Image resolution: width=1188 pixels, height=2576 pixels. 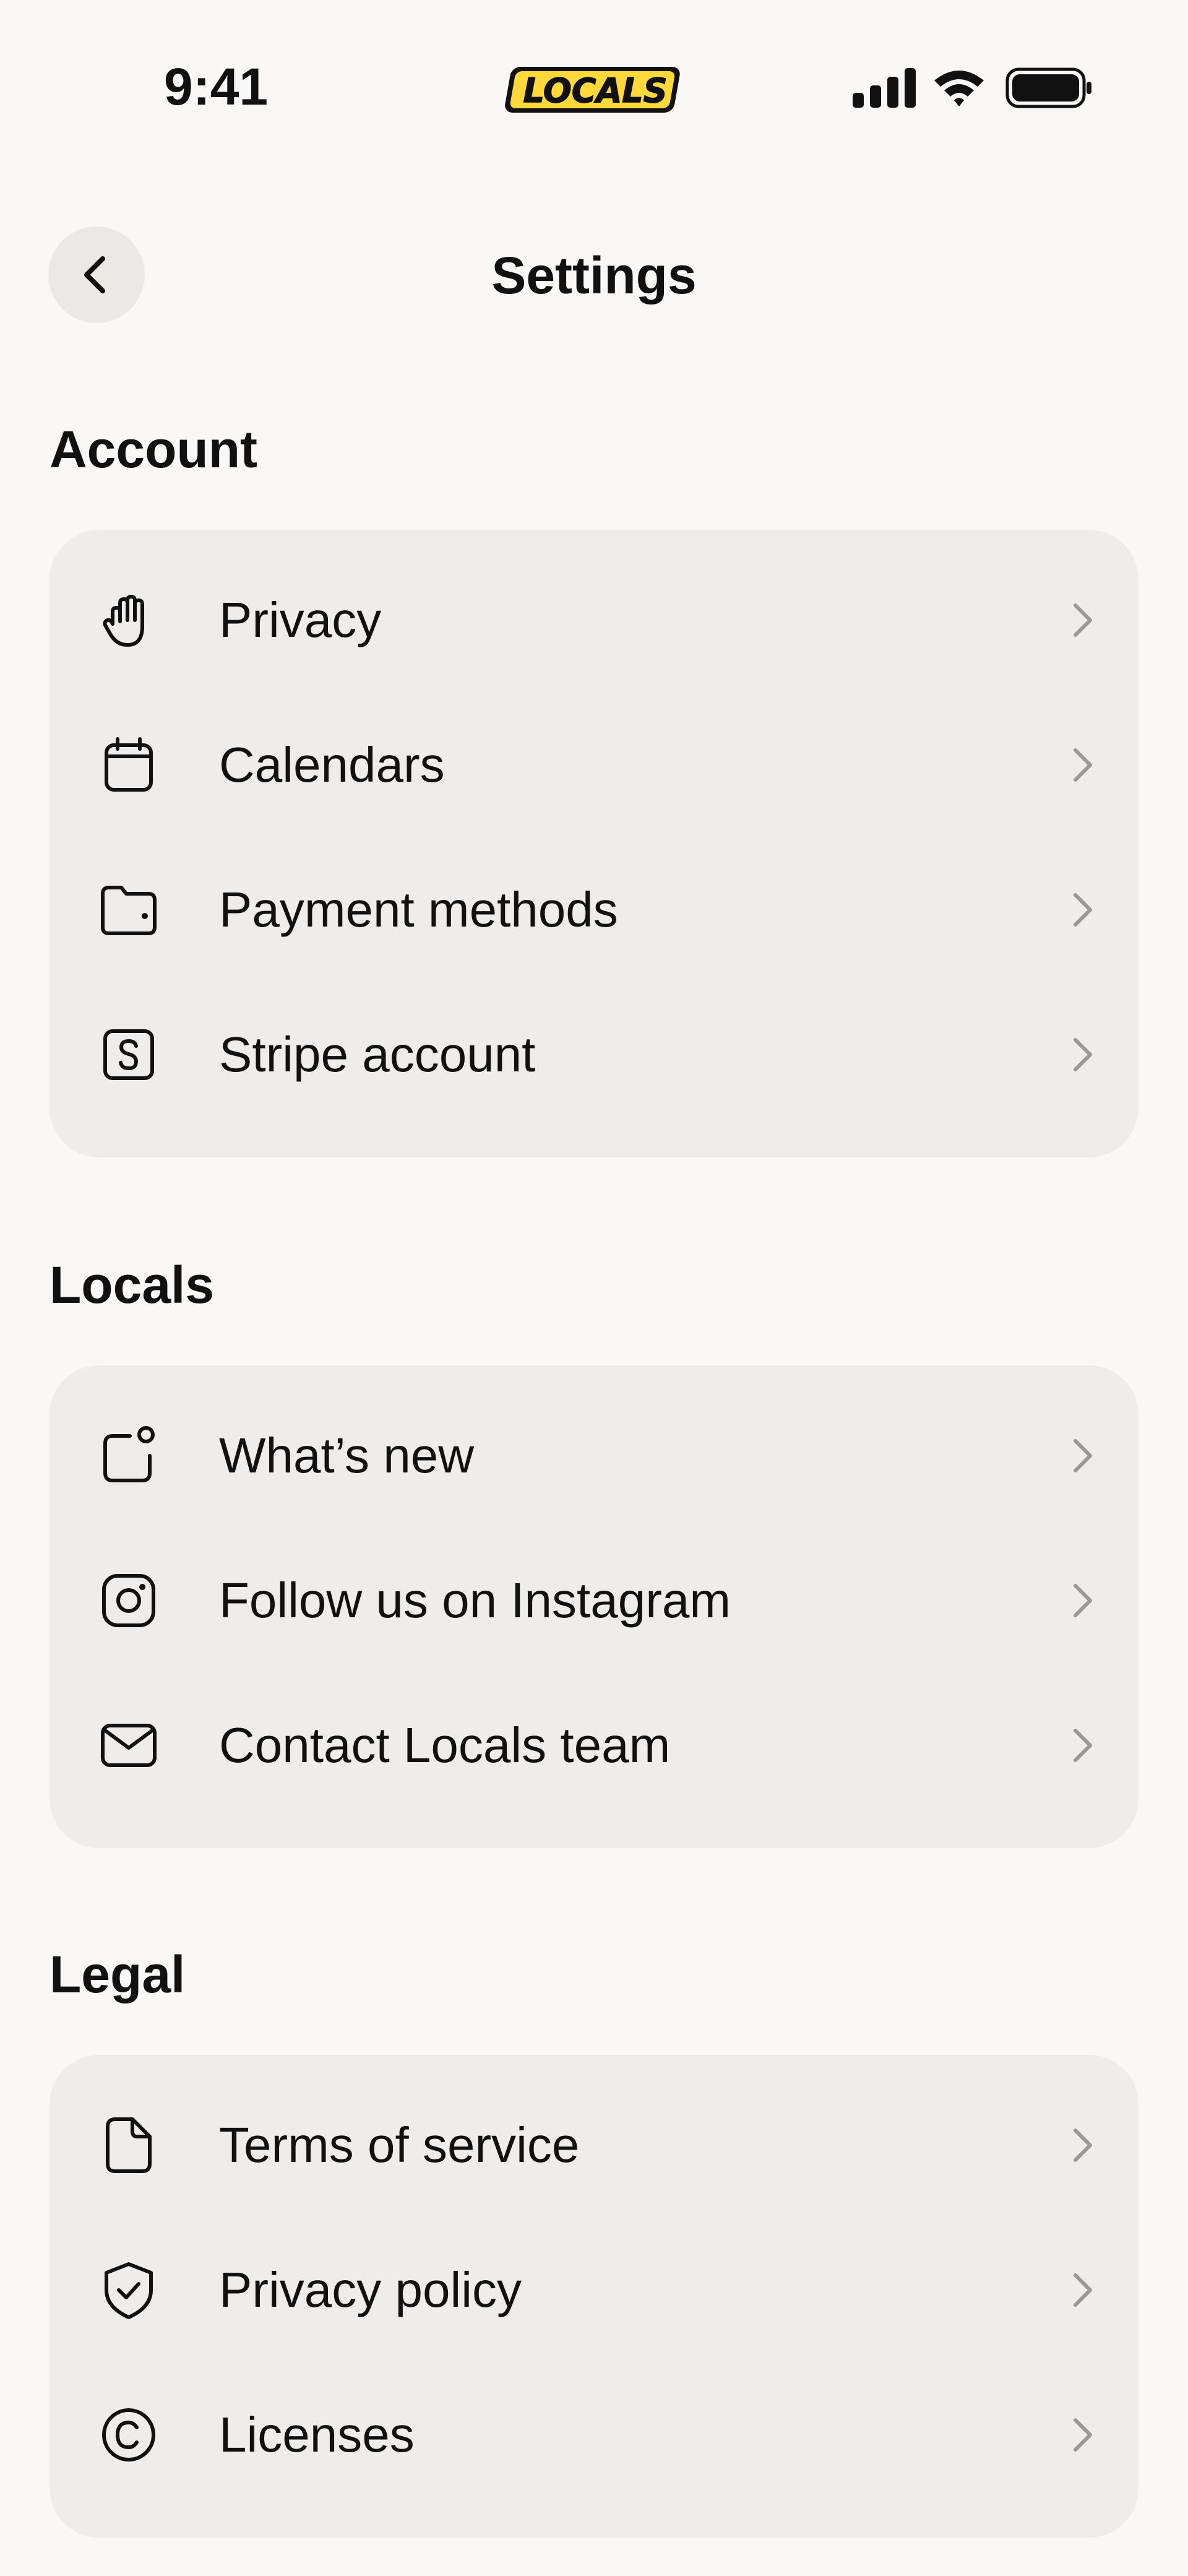 I want to click on row-privacy-policy: Privacy policy, so click(x=594, y=2289).